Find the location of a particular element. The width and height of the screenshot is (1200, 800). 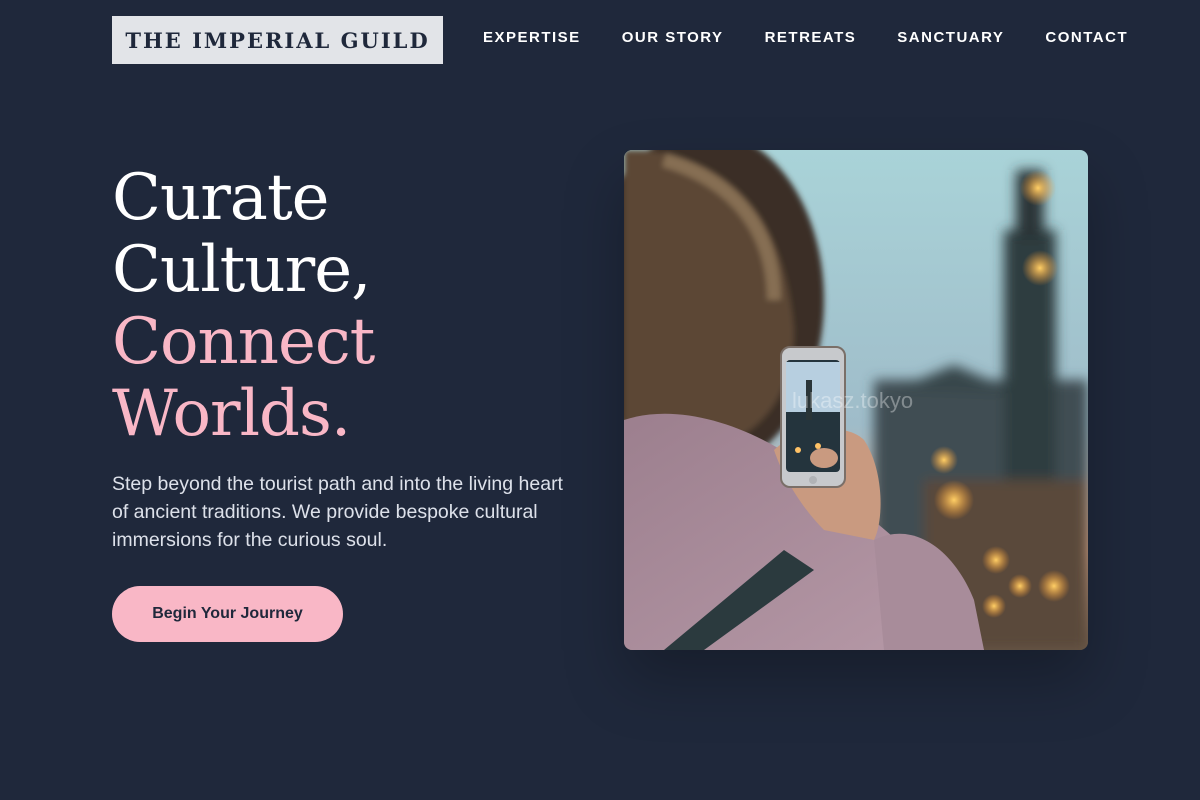

nav-contact: CONTACT is located at coordinates (1086, 37).